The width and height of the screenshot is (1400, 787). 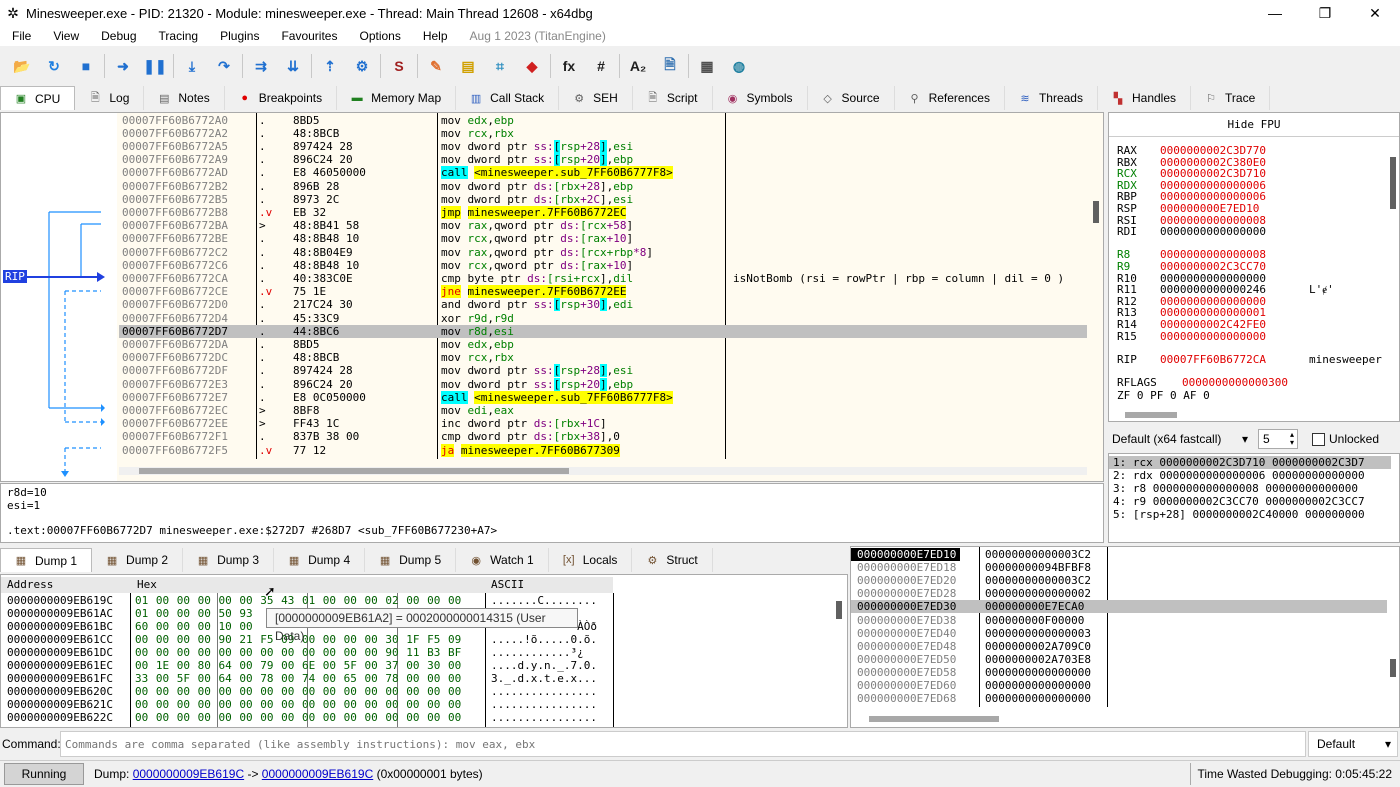 I want to click on dump-tab-6: ◉ Watch 1, so click(x=502, y=560).